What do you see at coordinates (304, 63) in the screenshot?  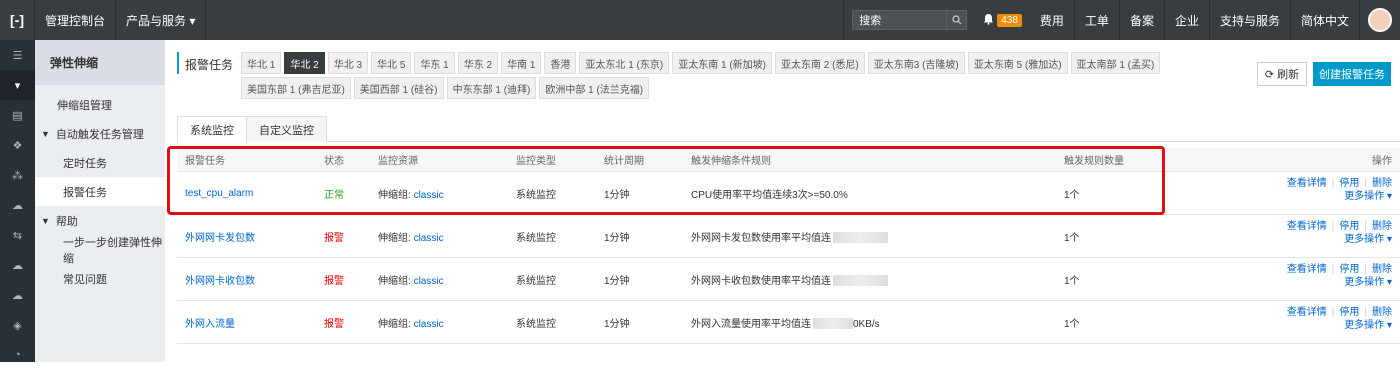 I see `region-tab-active: 华北 2` at bounding box center [304, 63].